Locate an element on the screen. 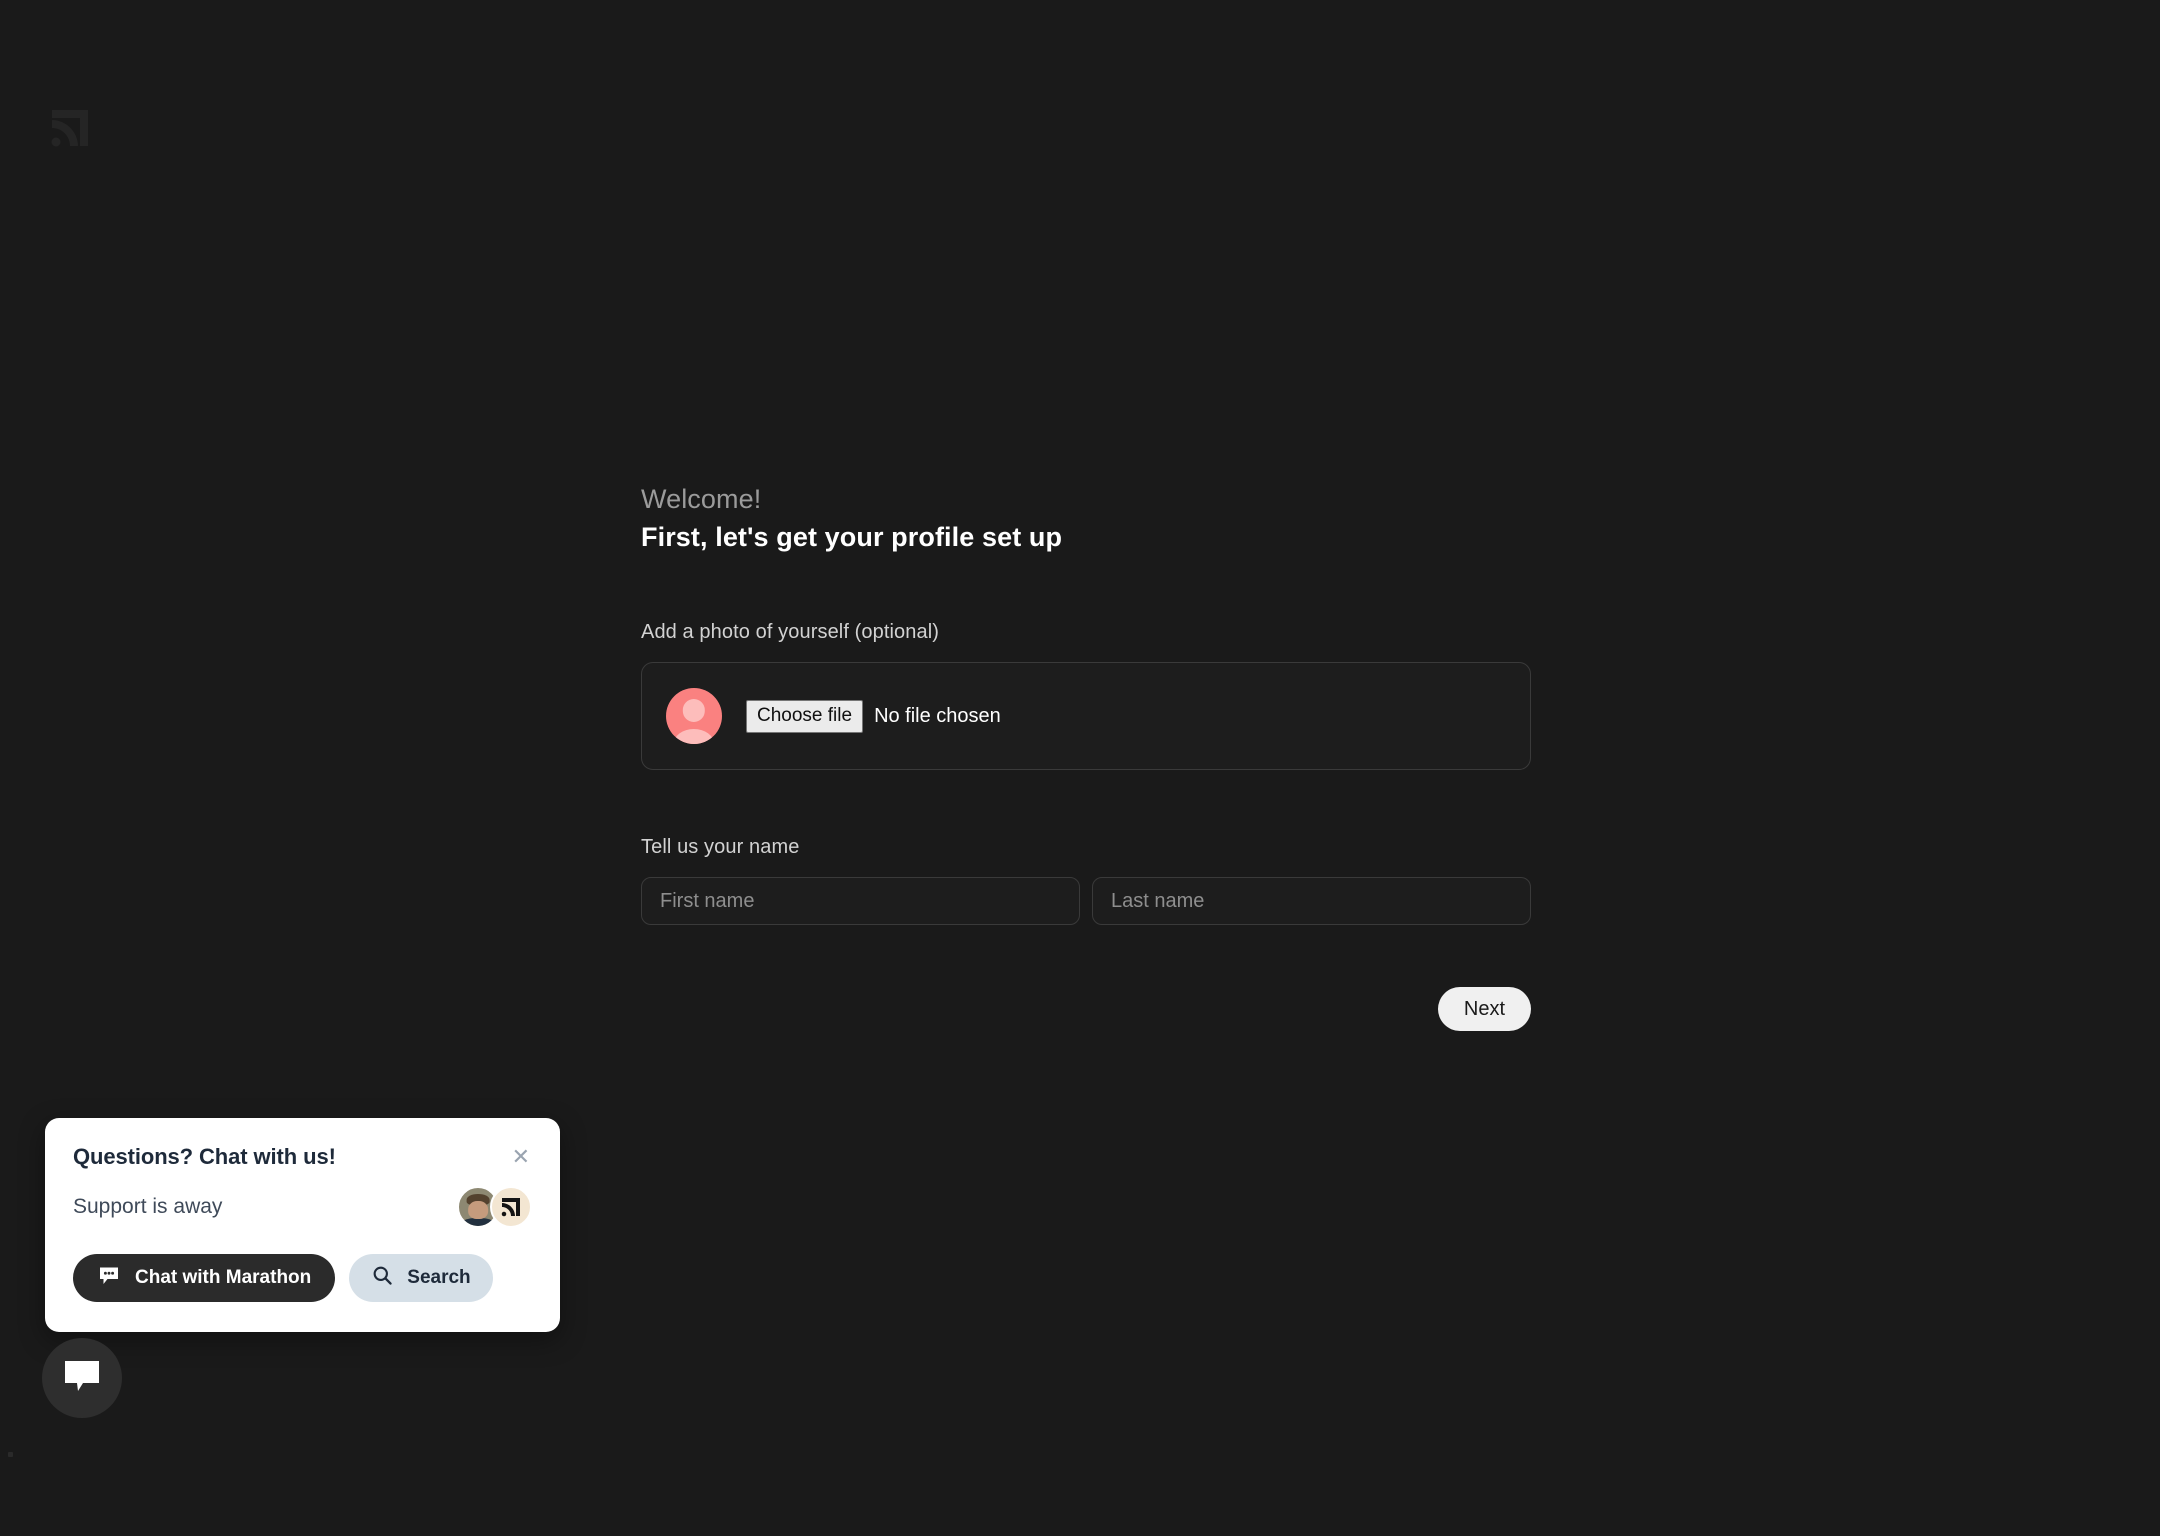 The width and height of the screenshot is (2160, 1536). next-button: Next is located at coordinates (1484, 1009).